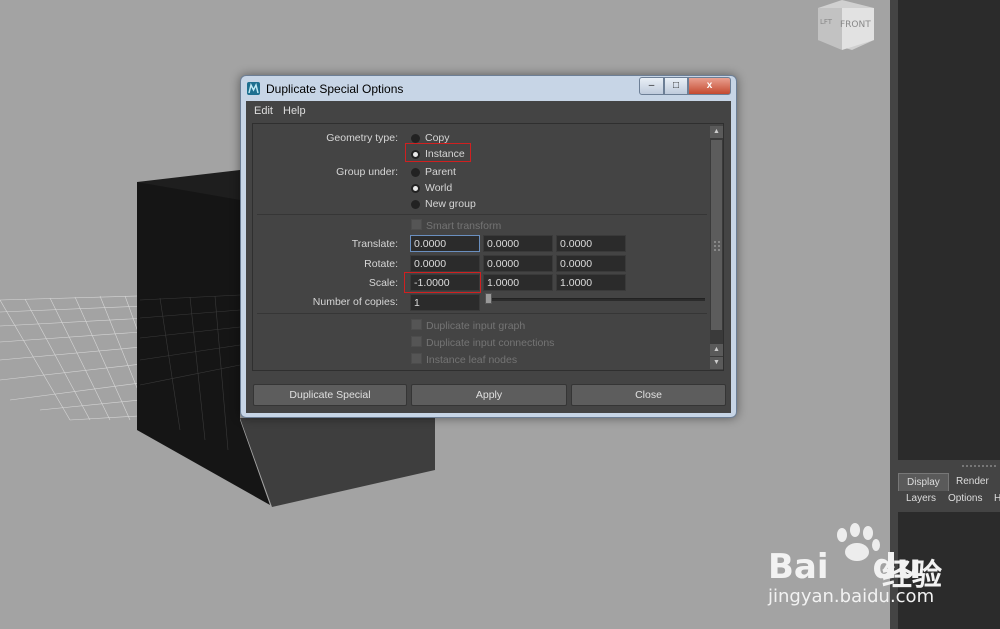 Image resolution: width=1000 pixels, height=629 pixels. What do you see at coordinates (415, 138) in the screenshot?
I see `radio-copy` at bounding box center [415, 138].